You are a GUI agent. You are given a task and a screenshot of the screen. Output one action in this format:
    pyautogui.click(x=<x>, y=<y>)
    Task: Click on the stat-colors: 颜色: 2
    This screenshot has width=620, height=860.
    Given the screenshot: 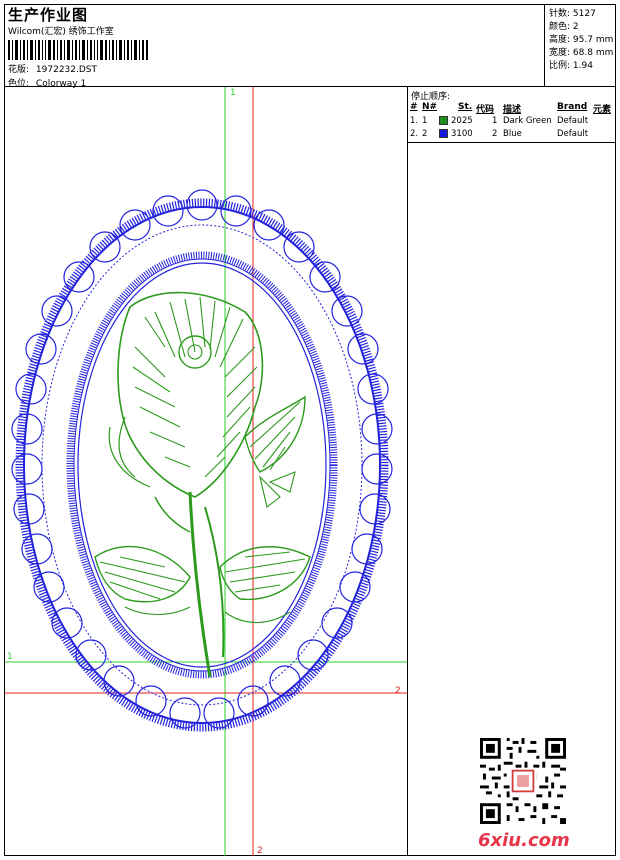 What is the action you would take?
    pyautogui.click(x=564, y=27)
    